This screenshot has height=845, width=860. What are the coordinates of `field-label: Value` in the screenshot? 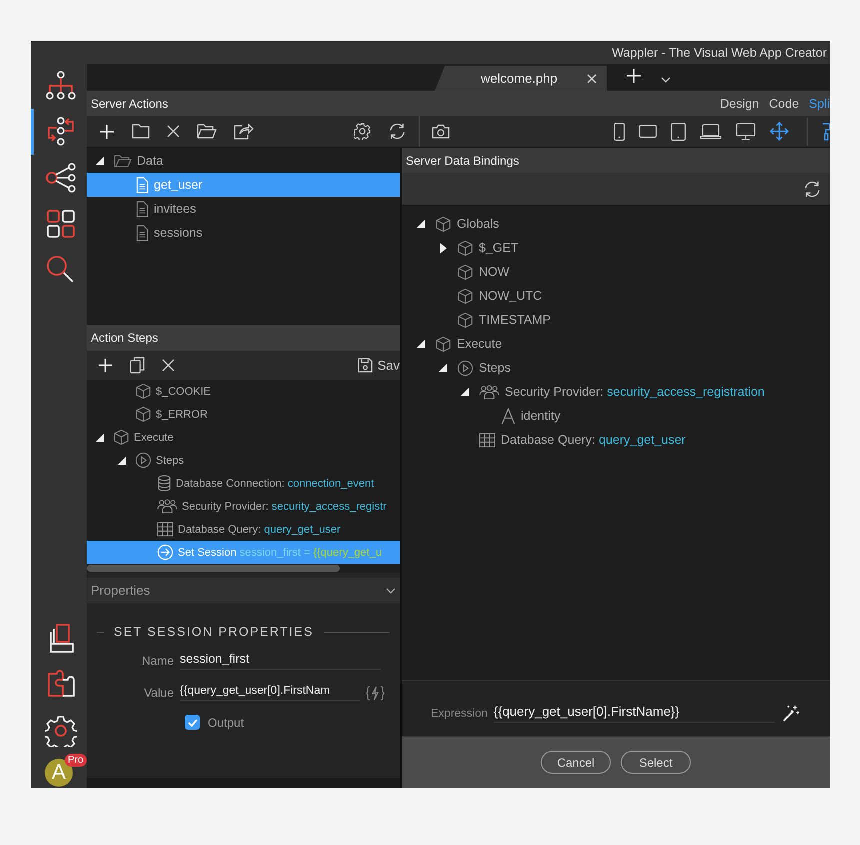 It's located at (158, 693).